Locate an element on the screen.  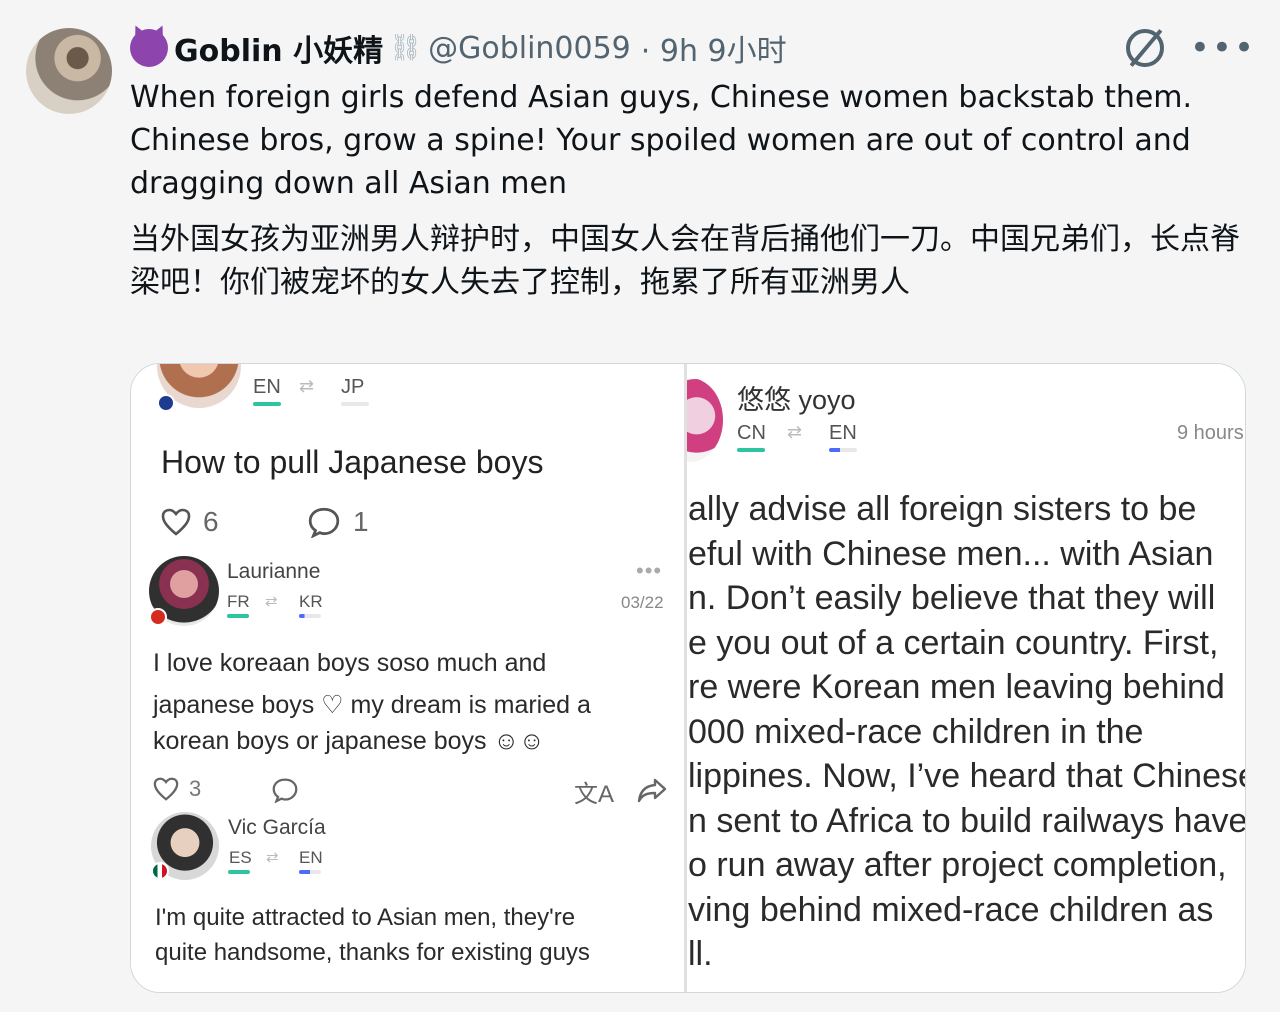
poster-lang-to: JP is located at coordinates (353, 387).